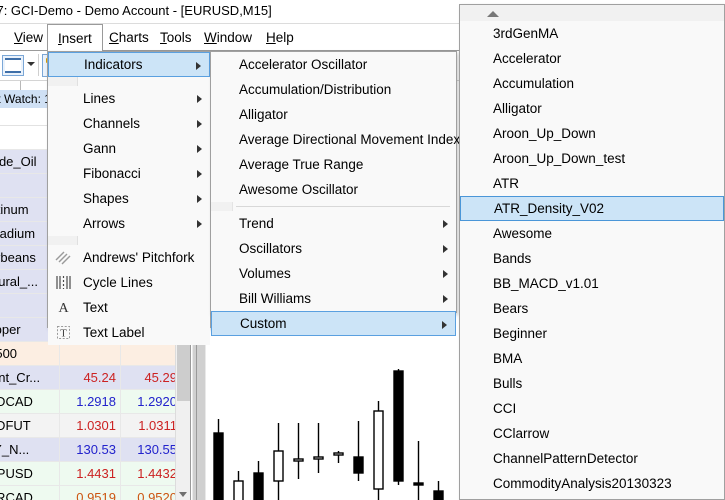 The width and height of the screenshot is (725, 500). What do you see at coordinates (592, 458) in the screenshot?
I see `menu-item-channelpatterndetector: ChannelPatternDetector` at bounding box center [592, 458].